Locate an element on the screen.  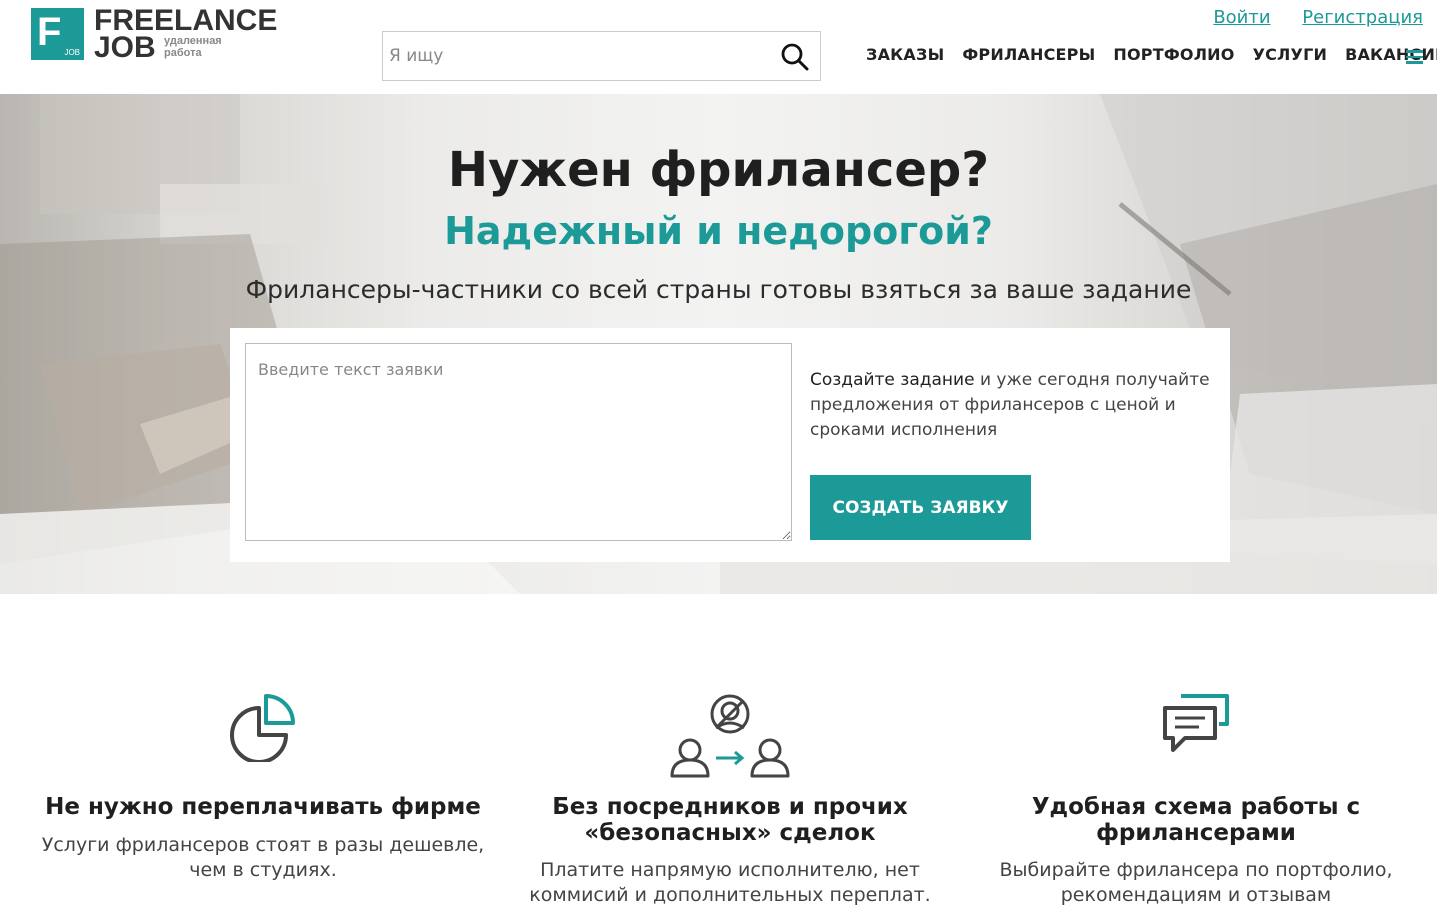
pie-chart-icon is located at coordinates (263, 729).